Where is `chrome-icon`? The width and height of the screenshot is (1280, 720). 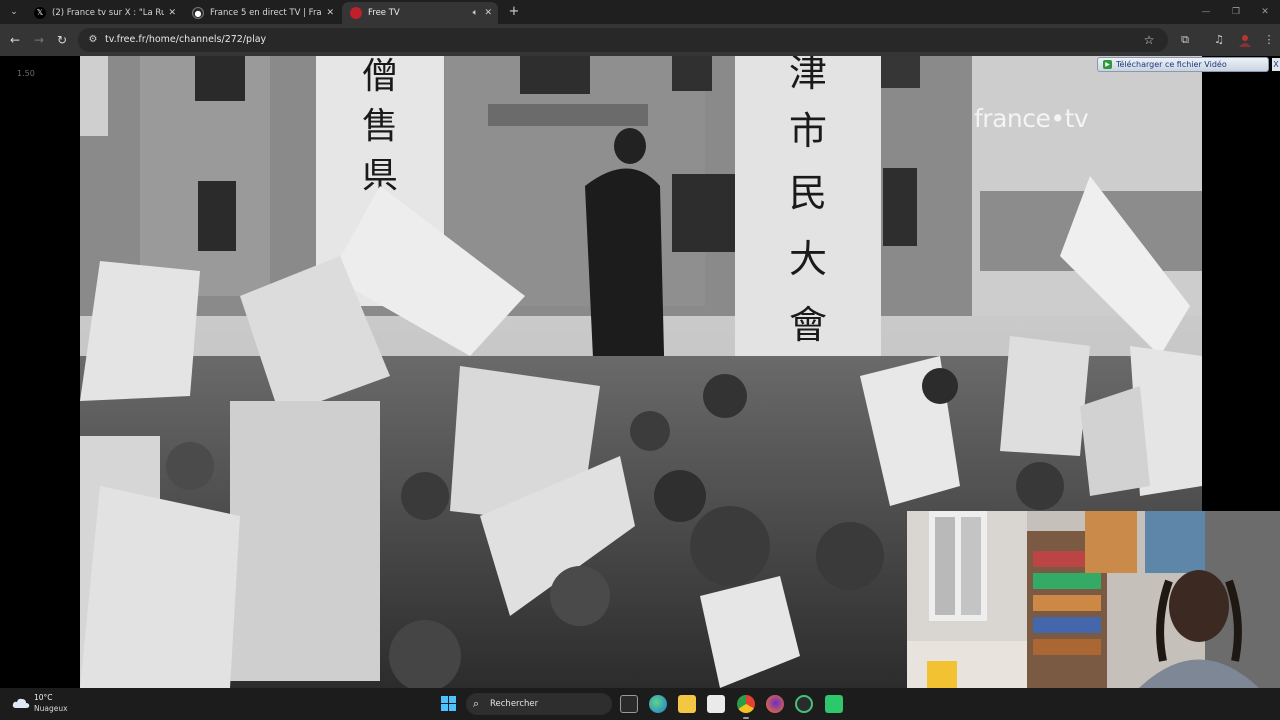
chrome-icon is located at coordinates (746, 704).